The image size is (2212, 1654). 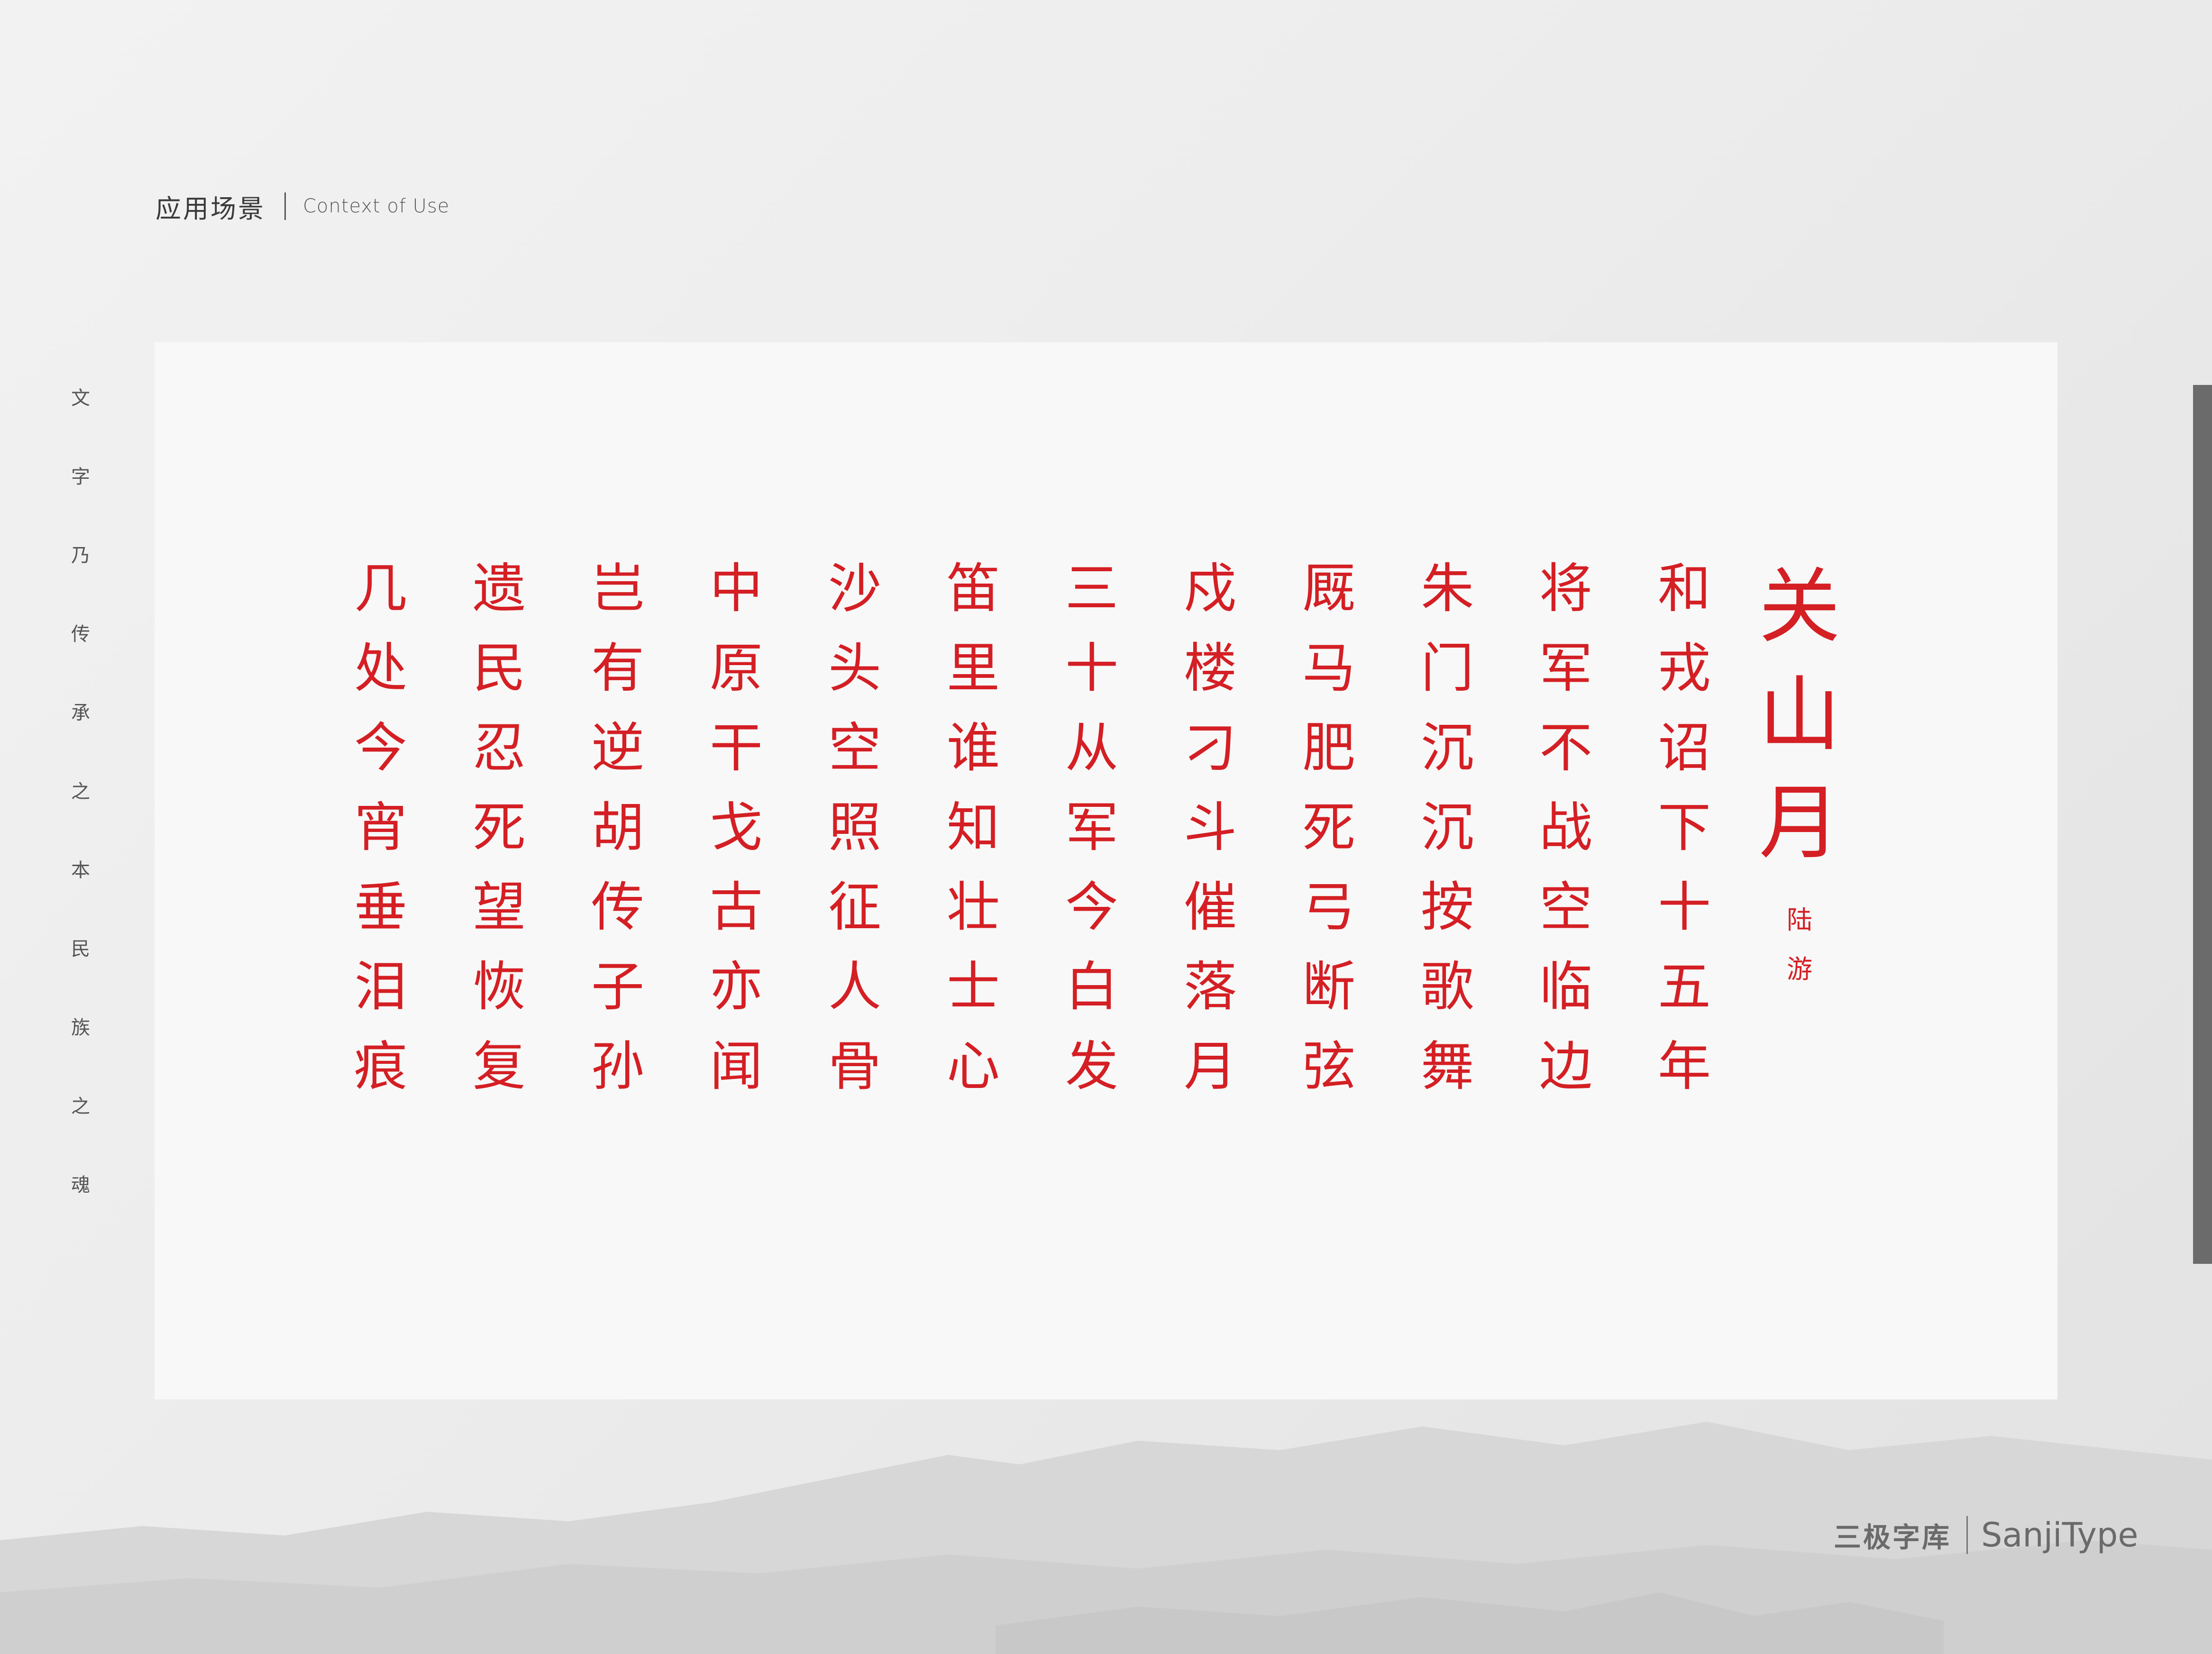 What do you see at coordinates (854, 987) in the screenshot?
I see `poem-char: 人` at bounding box center [854, 987].